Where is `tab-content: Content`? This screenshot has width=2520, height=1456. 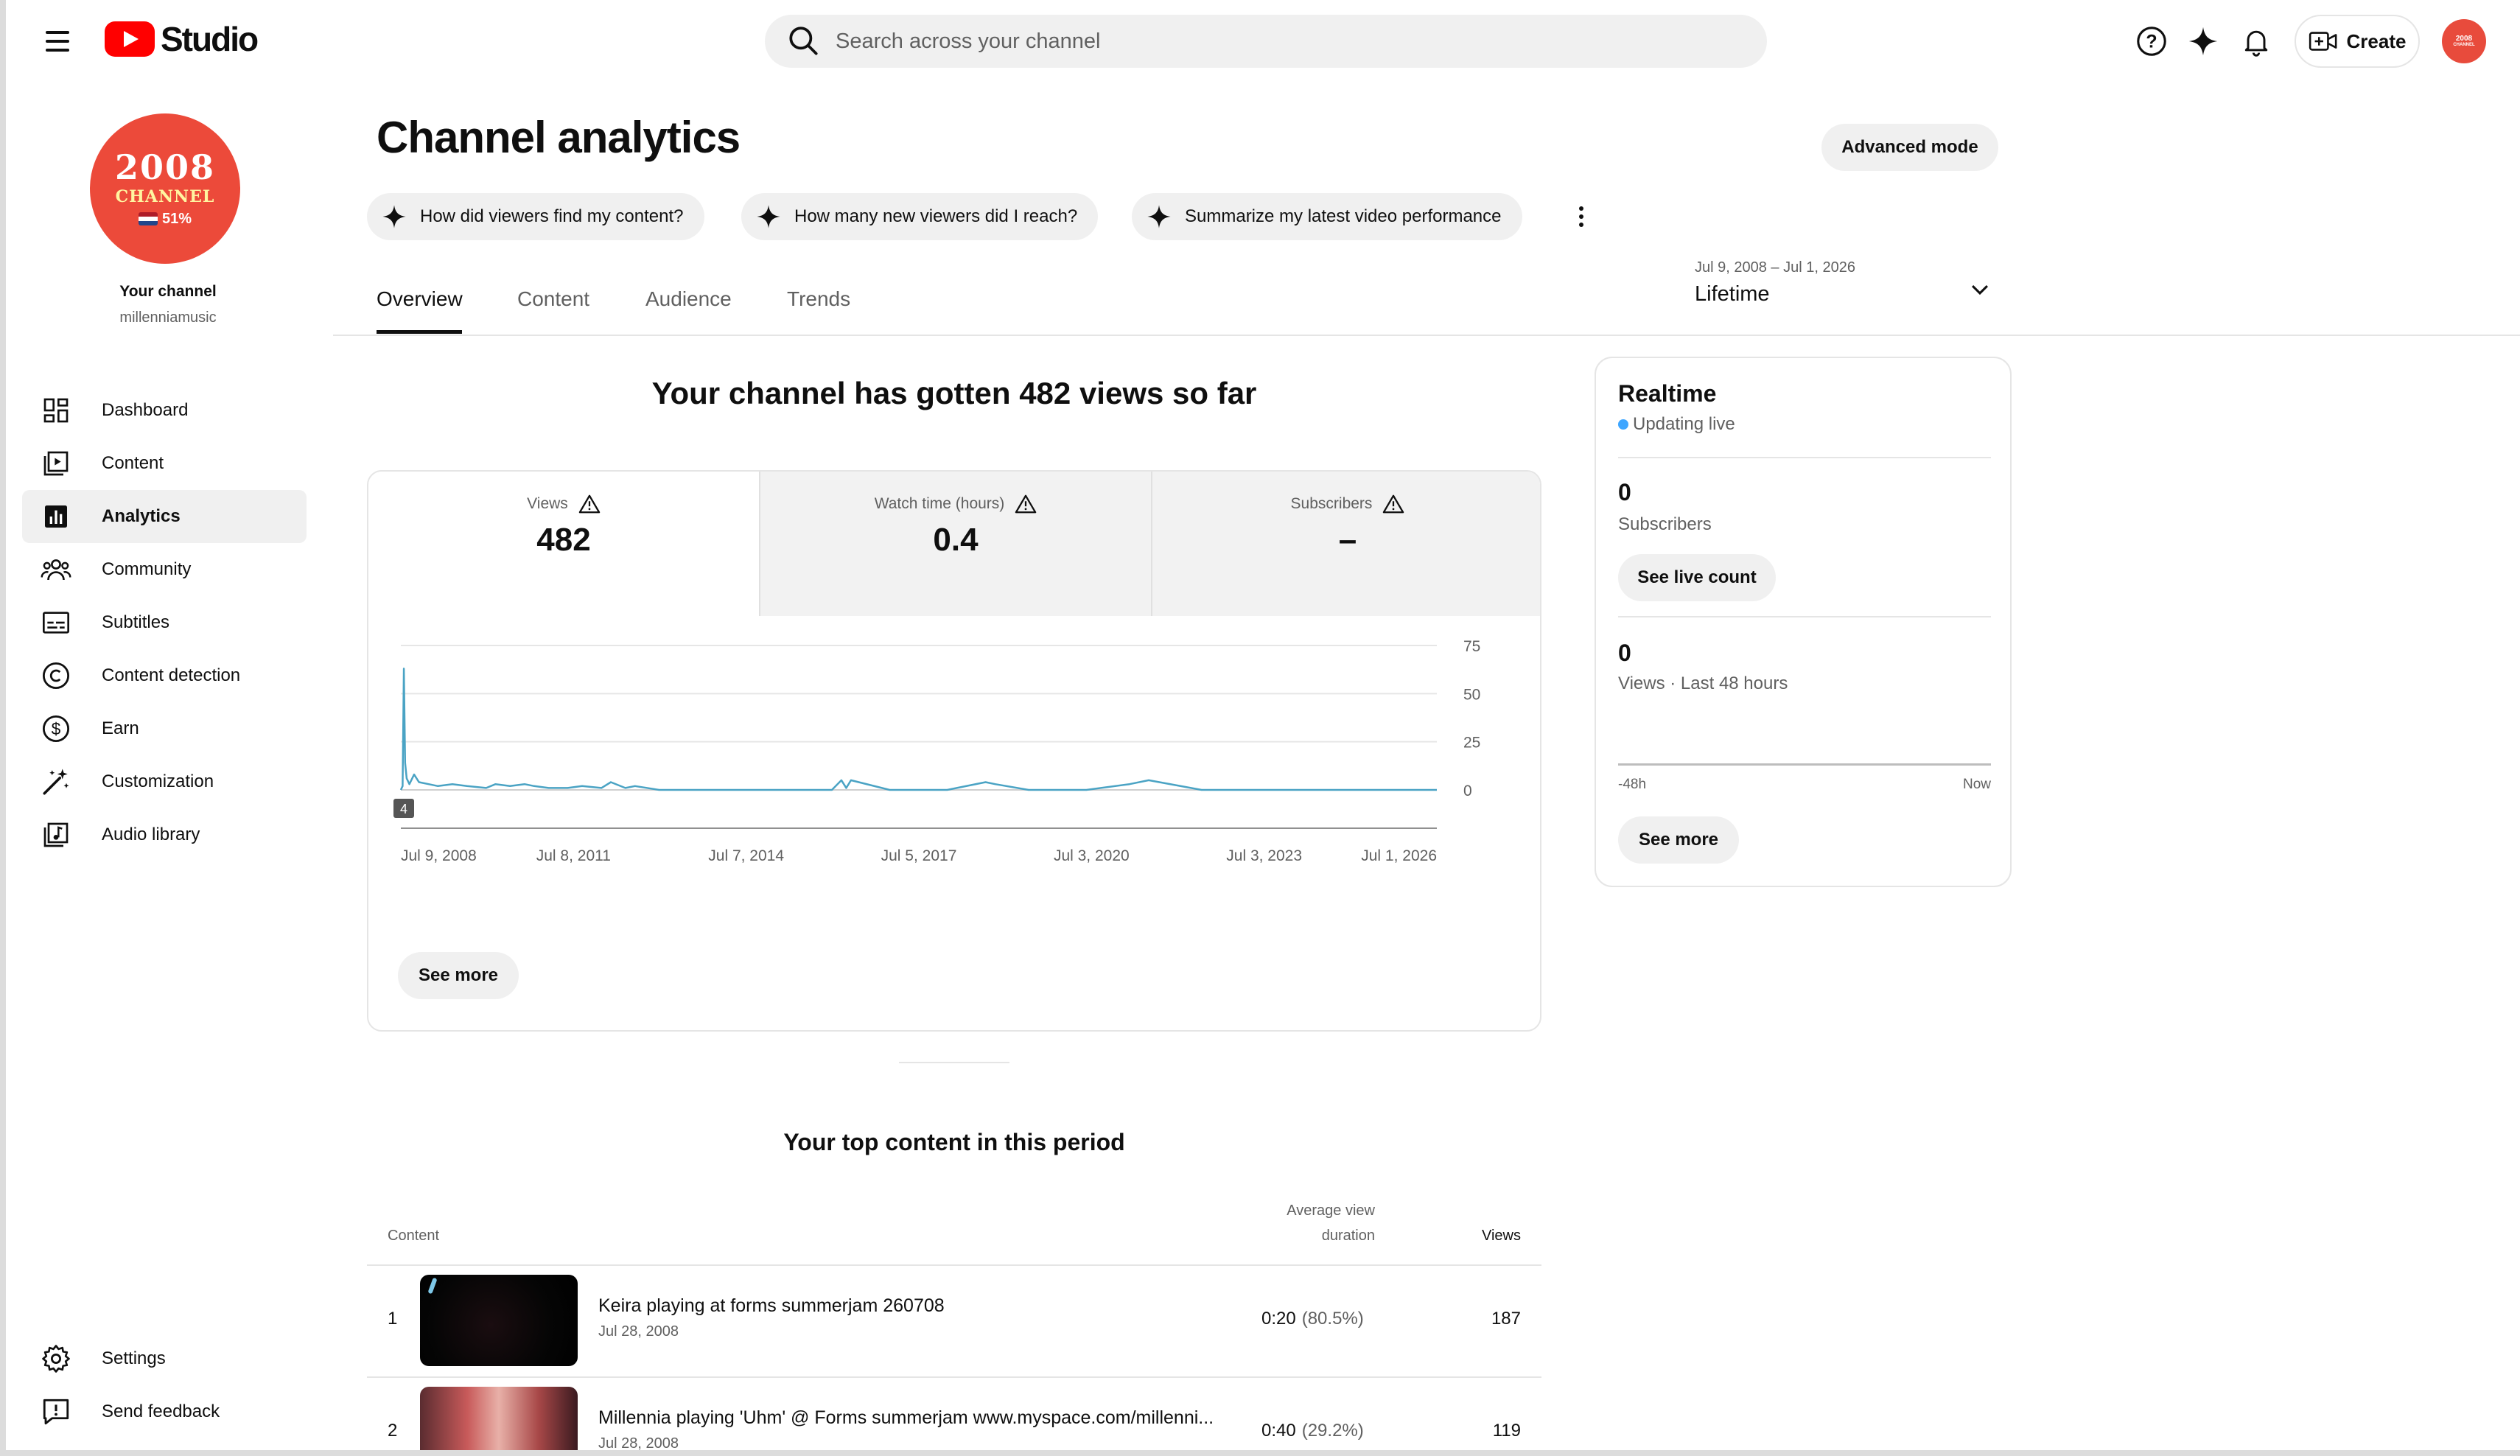 tab-content: Content is located at coordinates (553, 299).